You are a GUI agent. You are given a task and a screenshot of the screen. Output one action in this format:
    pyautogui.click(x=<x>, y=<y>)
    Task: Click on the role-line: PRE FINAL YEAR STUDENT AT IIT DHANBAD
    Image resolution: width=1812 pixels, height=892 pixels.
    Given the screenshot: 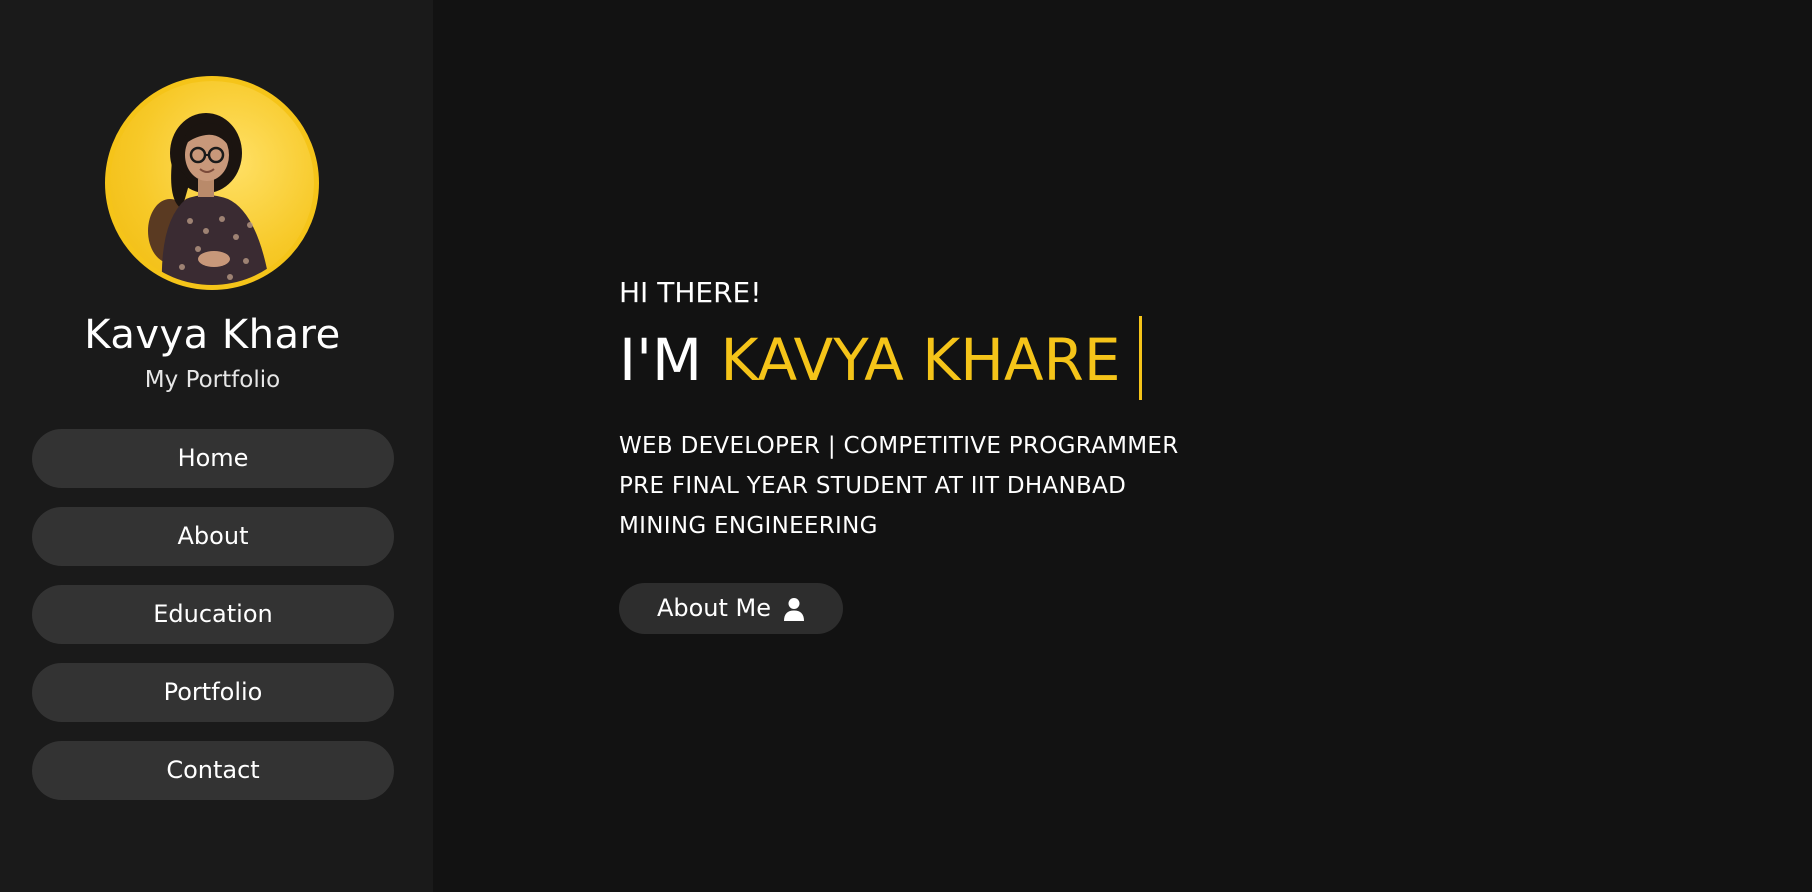 What is the action you would take?
    pyautogui.click(x=873, y=485)
    